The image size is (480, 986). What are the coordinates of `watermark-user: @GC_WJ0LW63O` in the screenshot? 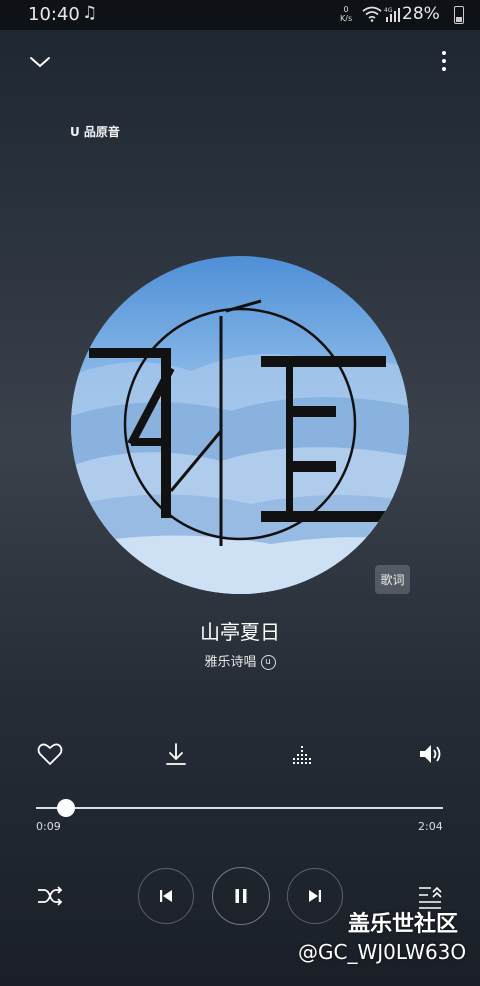 It's located at (382, 952).